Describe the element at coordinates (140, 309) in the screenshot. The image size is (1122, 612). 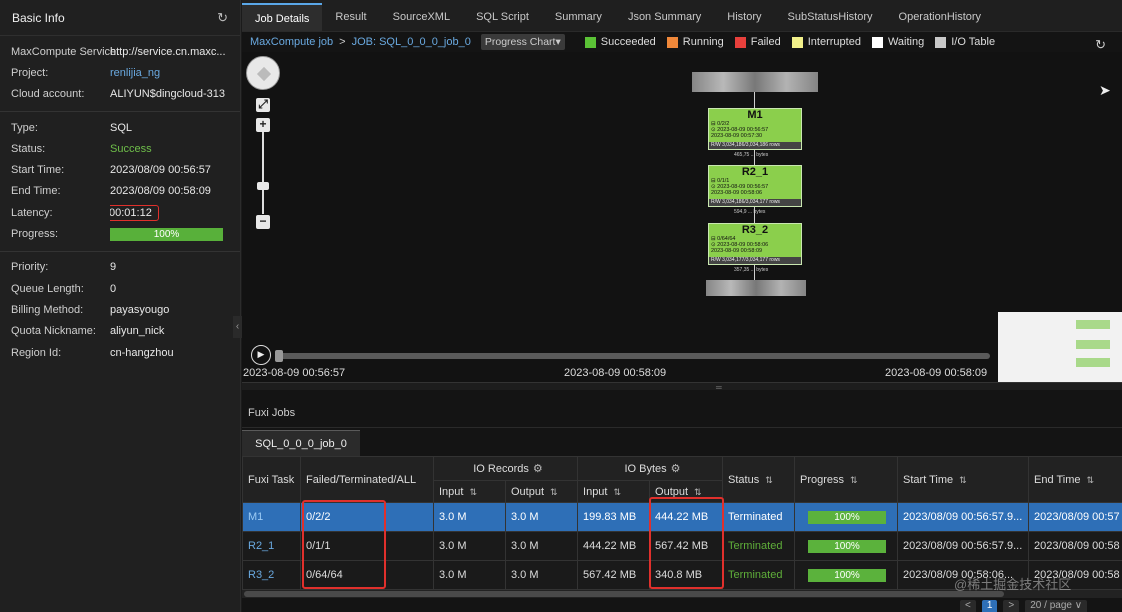
I see `billing-method-value: payasyougo` at that location.